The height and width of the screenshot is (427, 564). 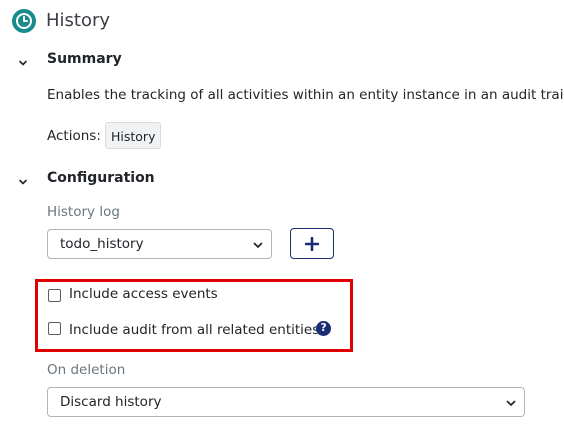 I want to click on on-deletion-label: On deletion, so click(x=86, y=370).